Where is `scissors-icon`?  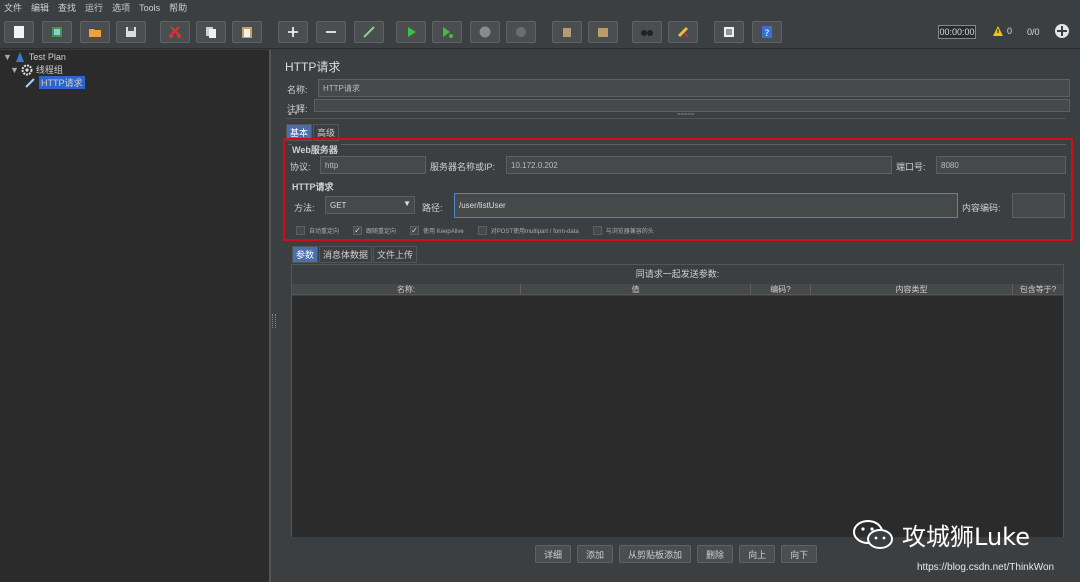 scissors-icon is located at coordinates (175, 32).